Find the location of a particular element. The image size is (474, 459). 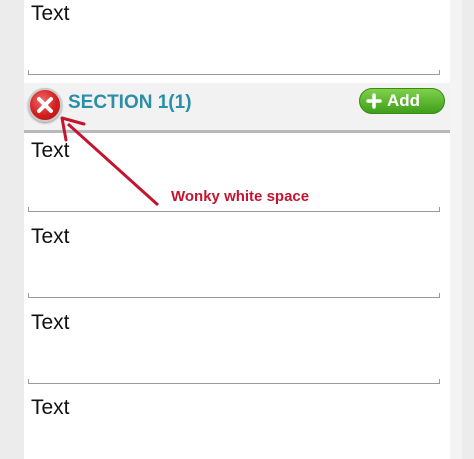

annotation-label: Wonky white space is located at coordinates (240, 196).